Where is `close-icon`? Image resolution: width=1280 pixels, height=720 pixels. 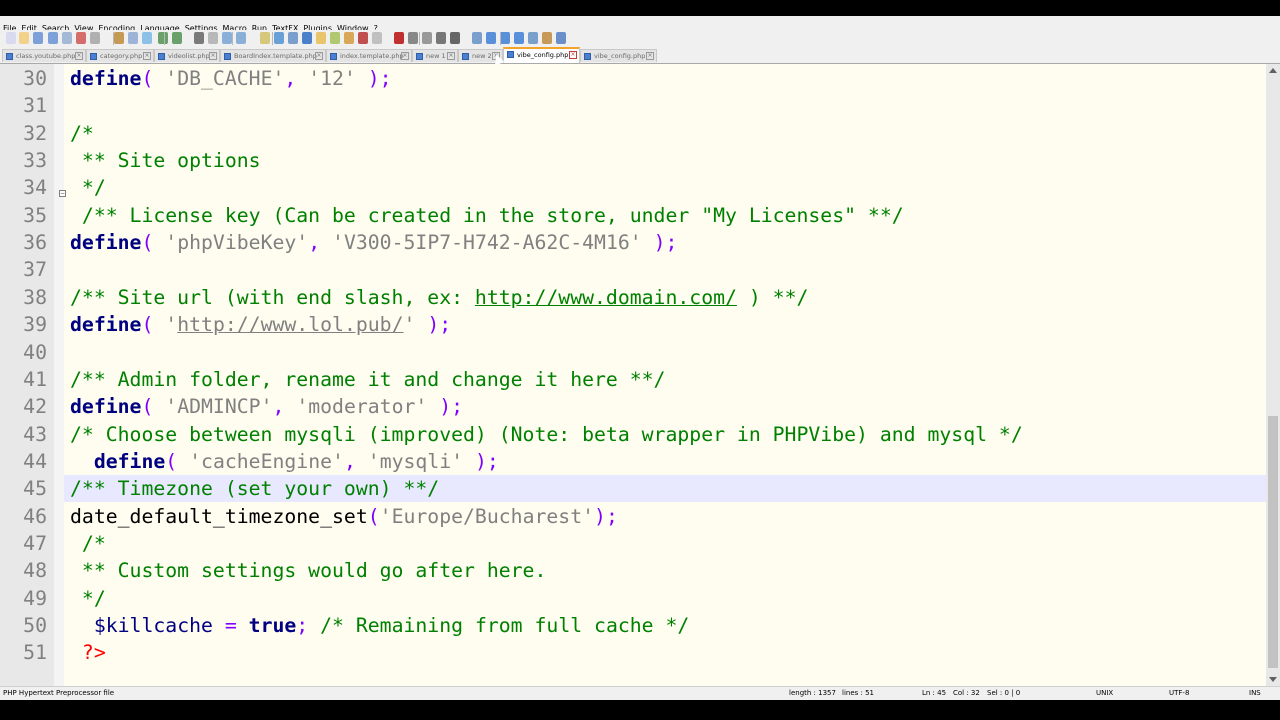 close-icon is located at coordinates (67, 38).